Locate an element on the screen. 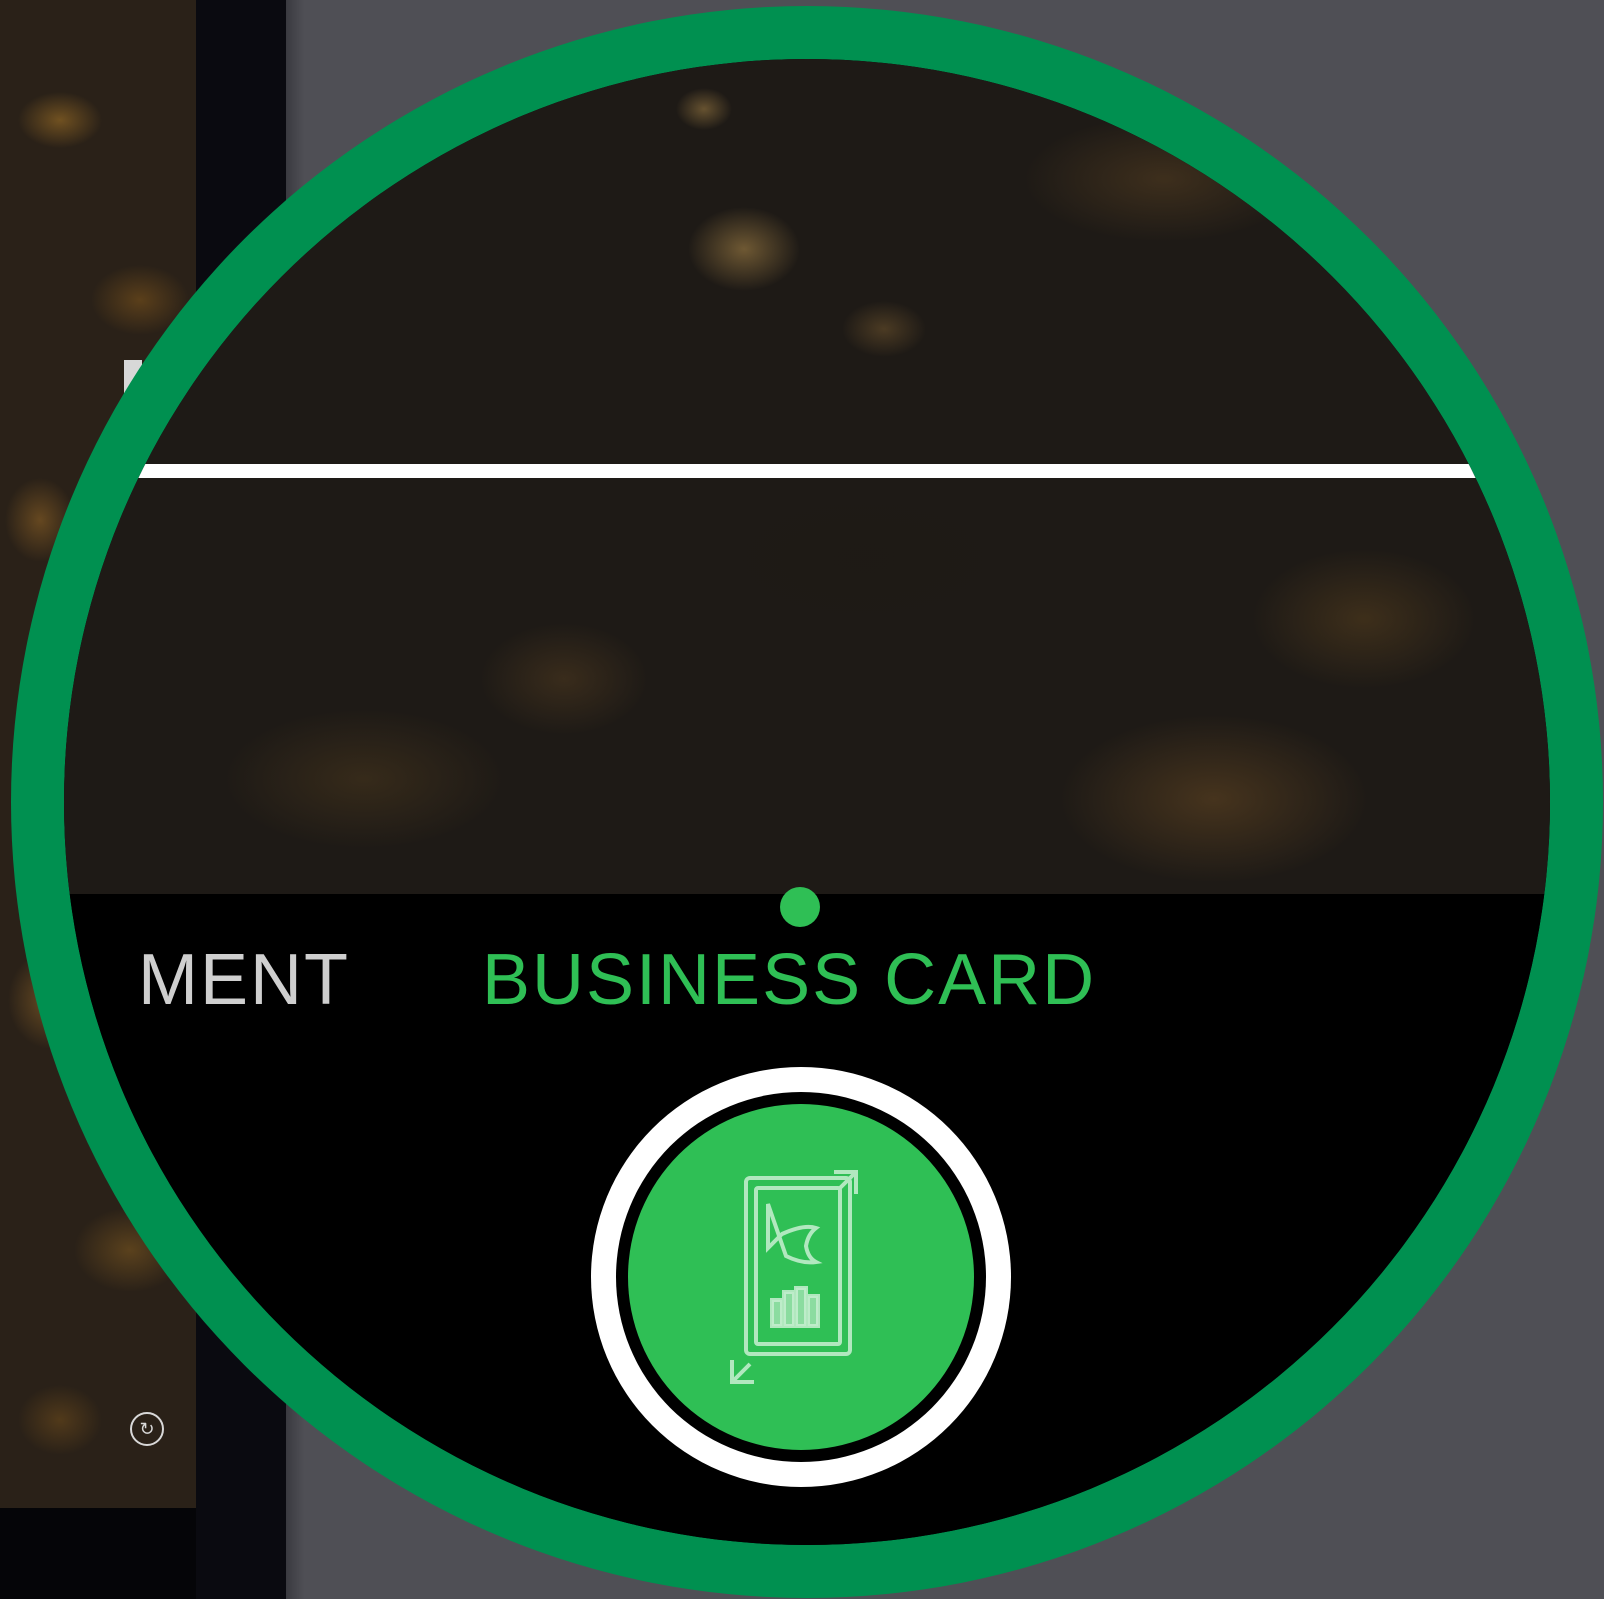 This screenshot has height=1599, width=1604. shutter-ring is located at coordinates (801, 1277).